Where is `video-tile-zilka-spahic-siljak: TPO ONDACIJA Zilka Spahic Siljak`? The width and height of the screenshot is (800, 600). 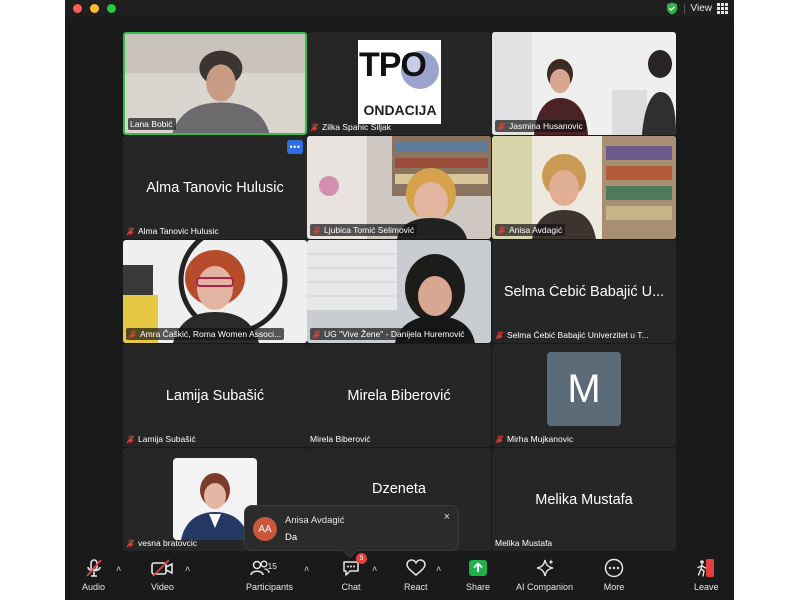
video-tile-zilka-spahic-siljak: TPO ONDACIJA Zilka Spahic Siljak is located at coordinates (399, 83).